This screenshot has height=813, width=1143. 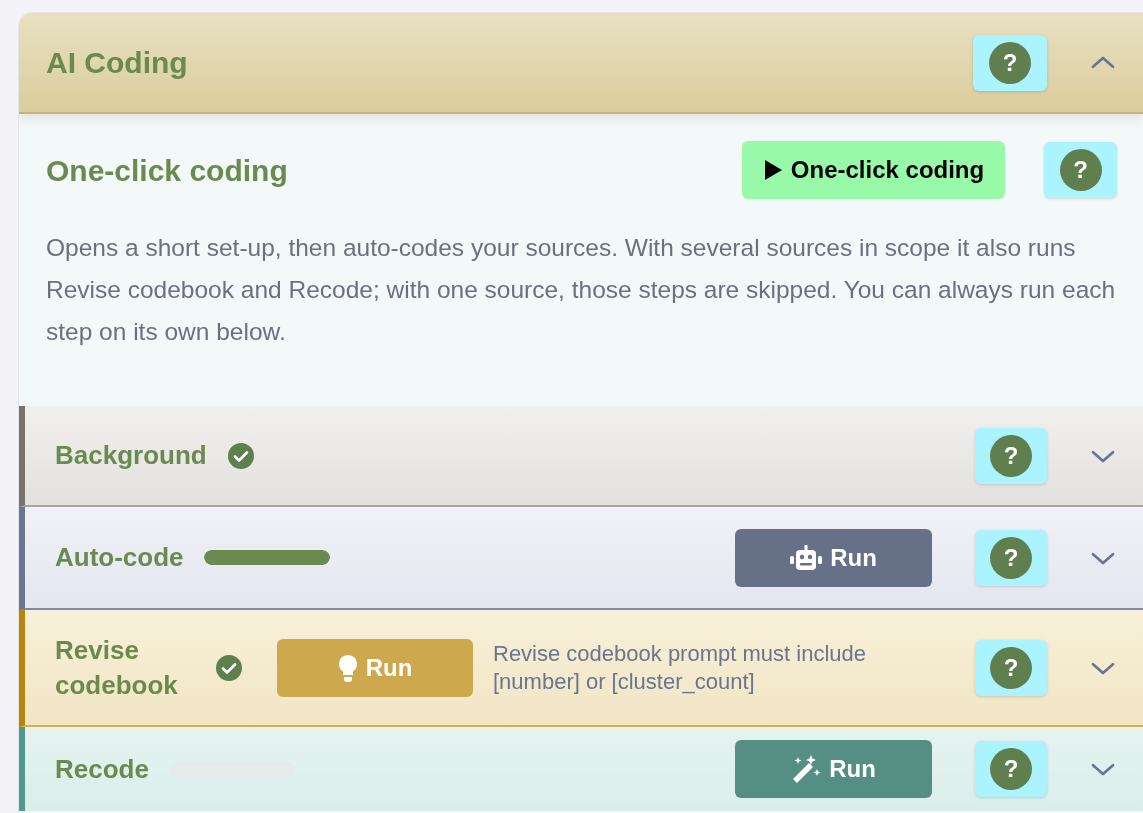 I want to click on lightbulb-icon, so click(x=347, y=667).